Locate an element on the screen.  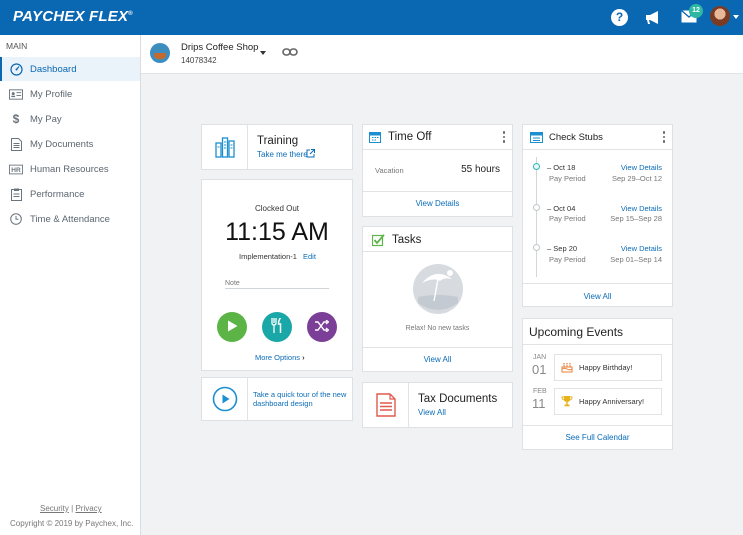
link-icon is located at coordinates (290, 53).